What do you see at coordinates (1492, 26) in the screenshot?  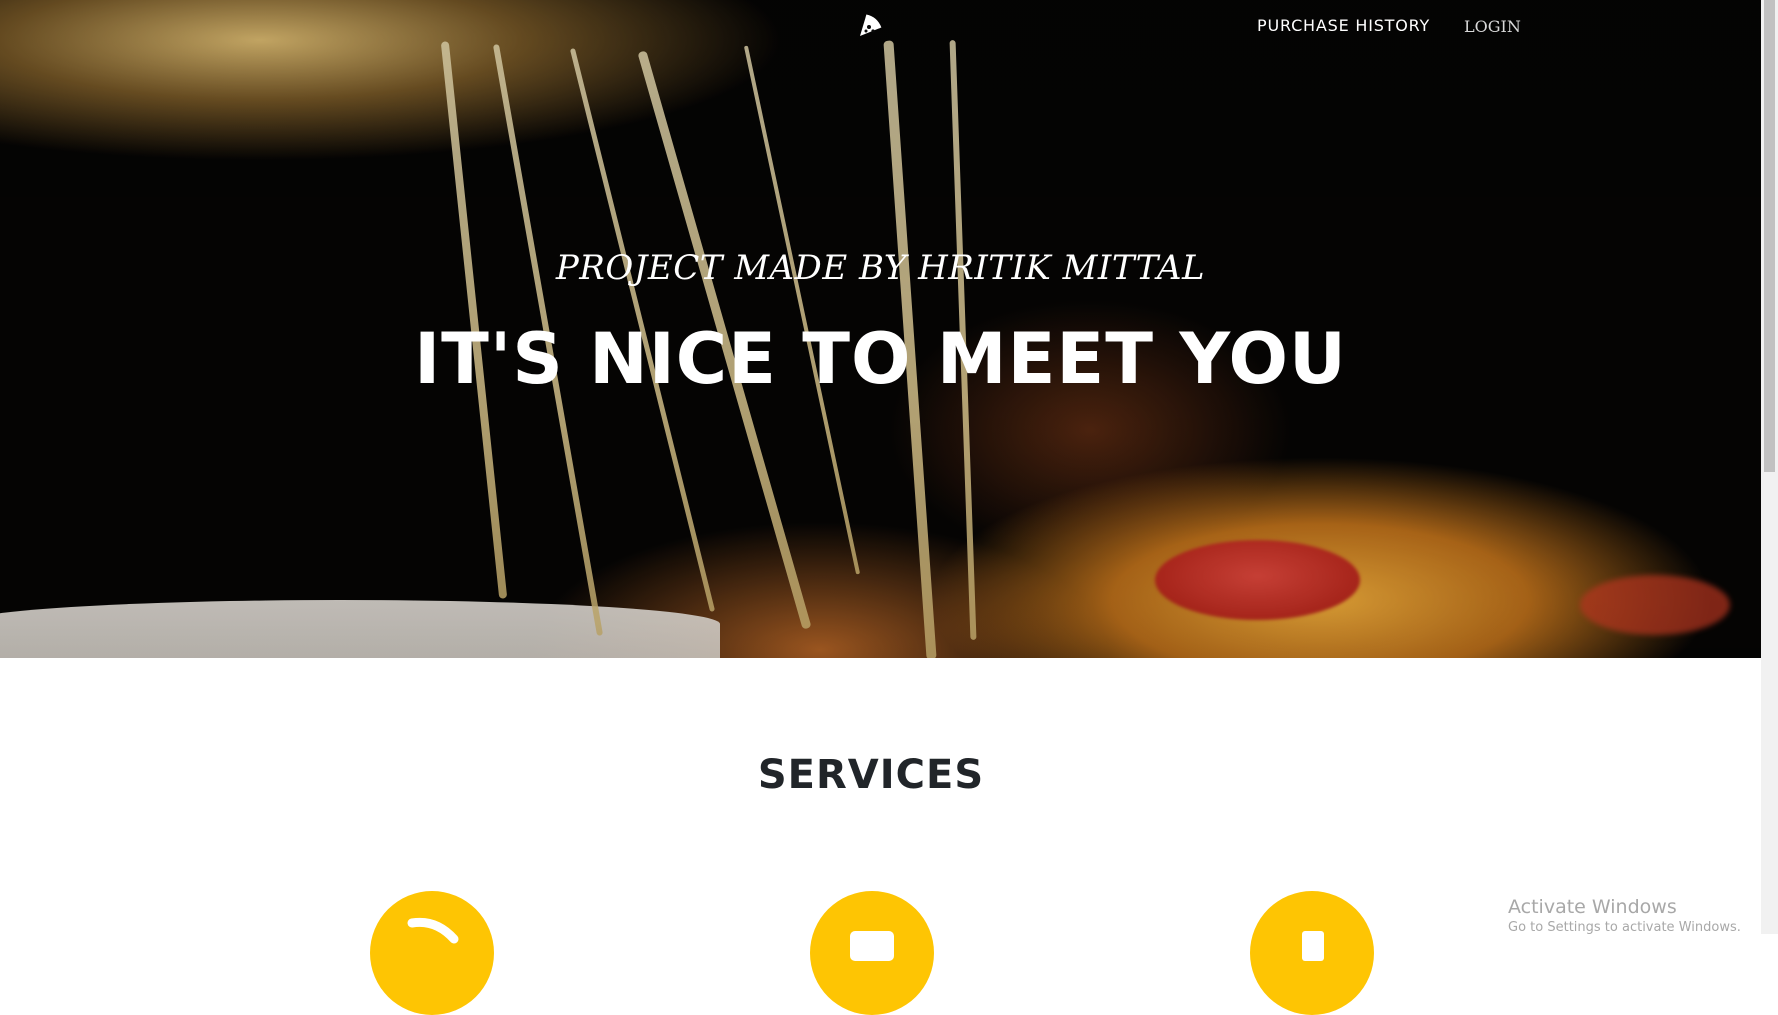 I see `nav-login: LOGIN` at bounding box center [1492, 26].